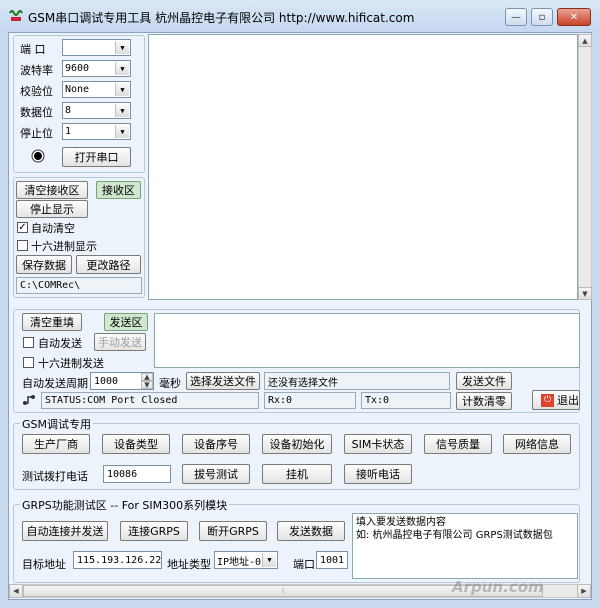 The height and width of the screenshot is (608, 600). What do you see at coordinates (585, 293) in the screenshot?
I see `scroll-down-icon: ▼` at bounding box center [585, 293].